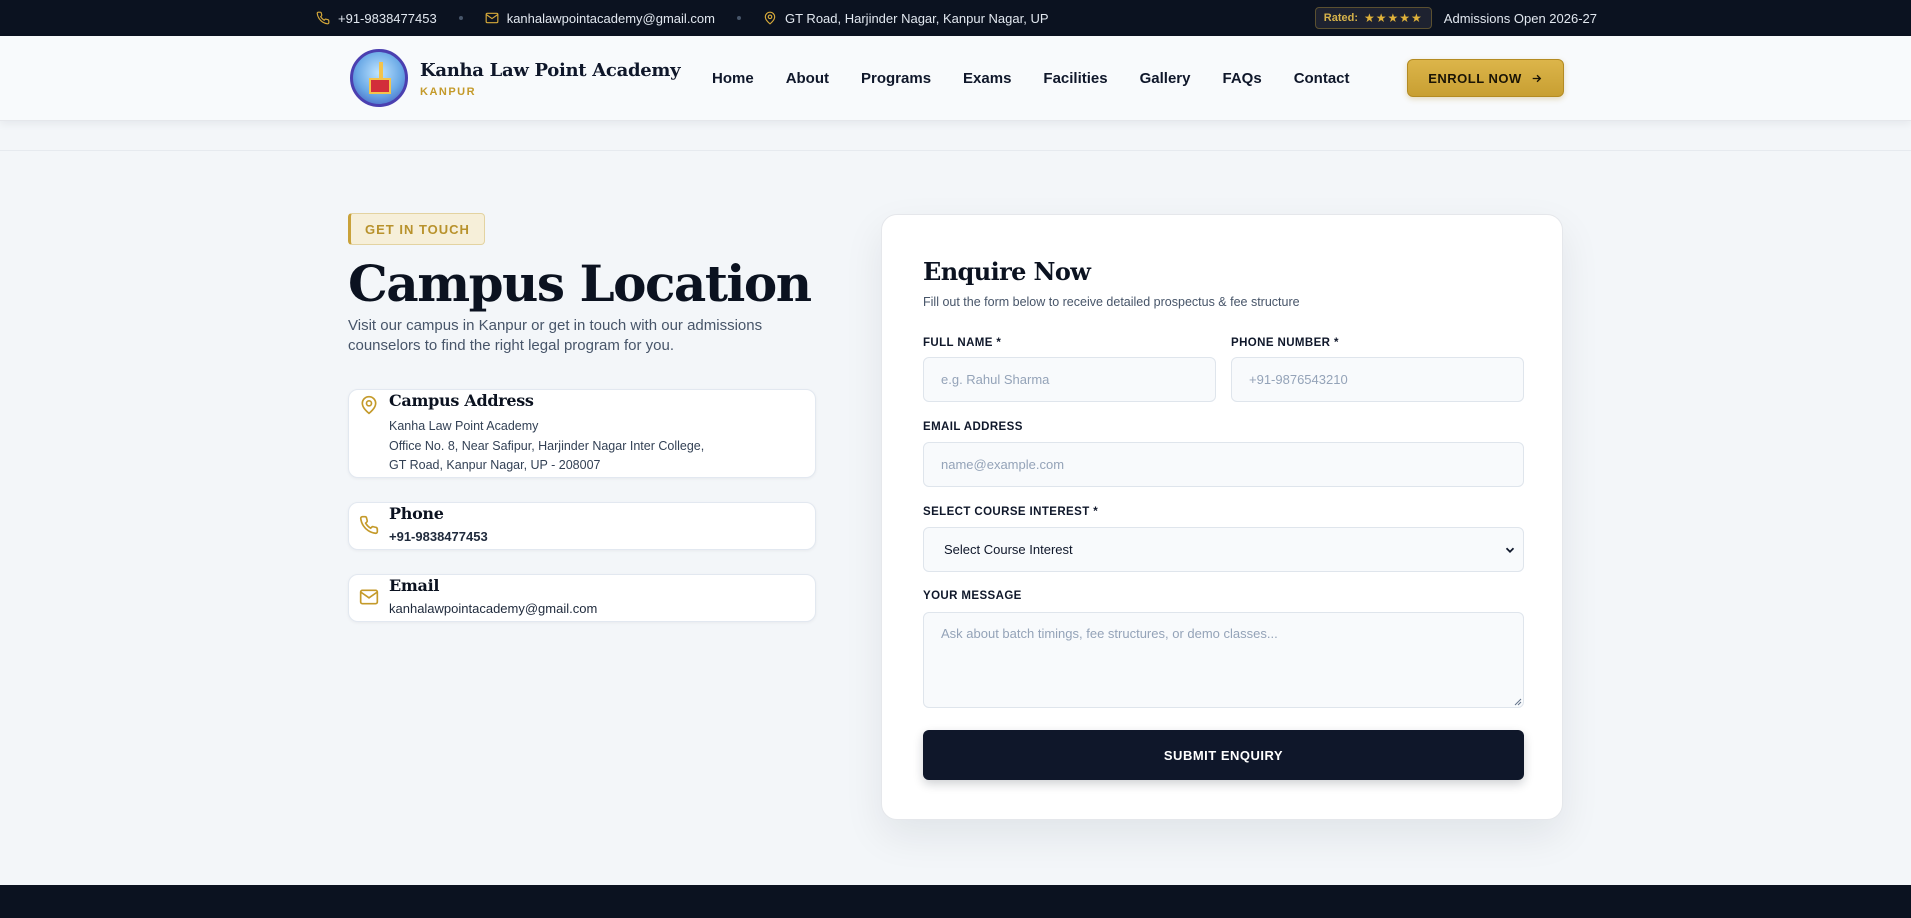 Image resolution: width=1911 pixels, height=918 pixels. What do you see at coordinates (1377, 379) in the screenshot?
I see `phone-number-input` at bounding box center [1377, 379].